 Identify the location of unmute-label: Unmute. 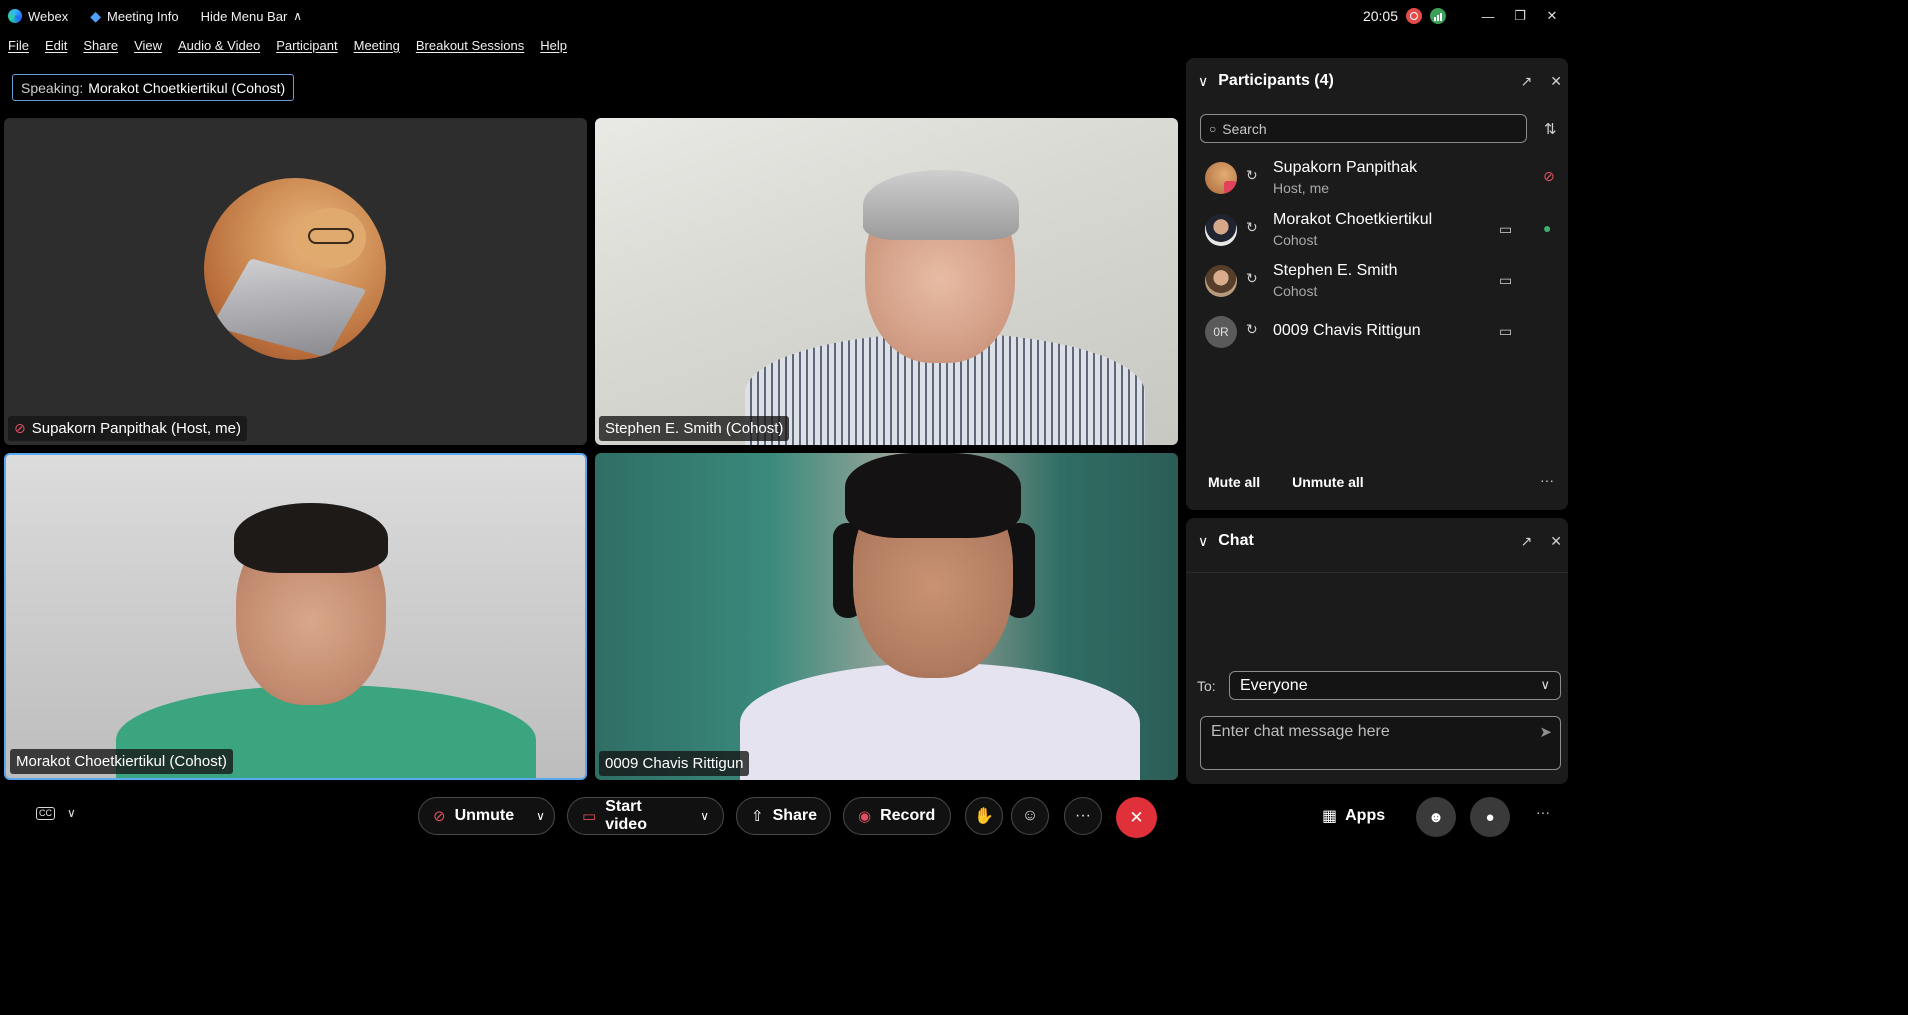
(484, 815).